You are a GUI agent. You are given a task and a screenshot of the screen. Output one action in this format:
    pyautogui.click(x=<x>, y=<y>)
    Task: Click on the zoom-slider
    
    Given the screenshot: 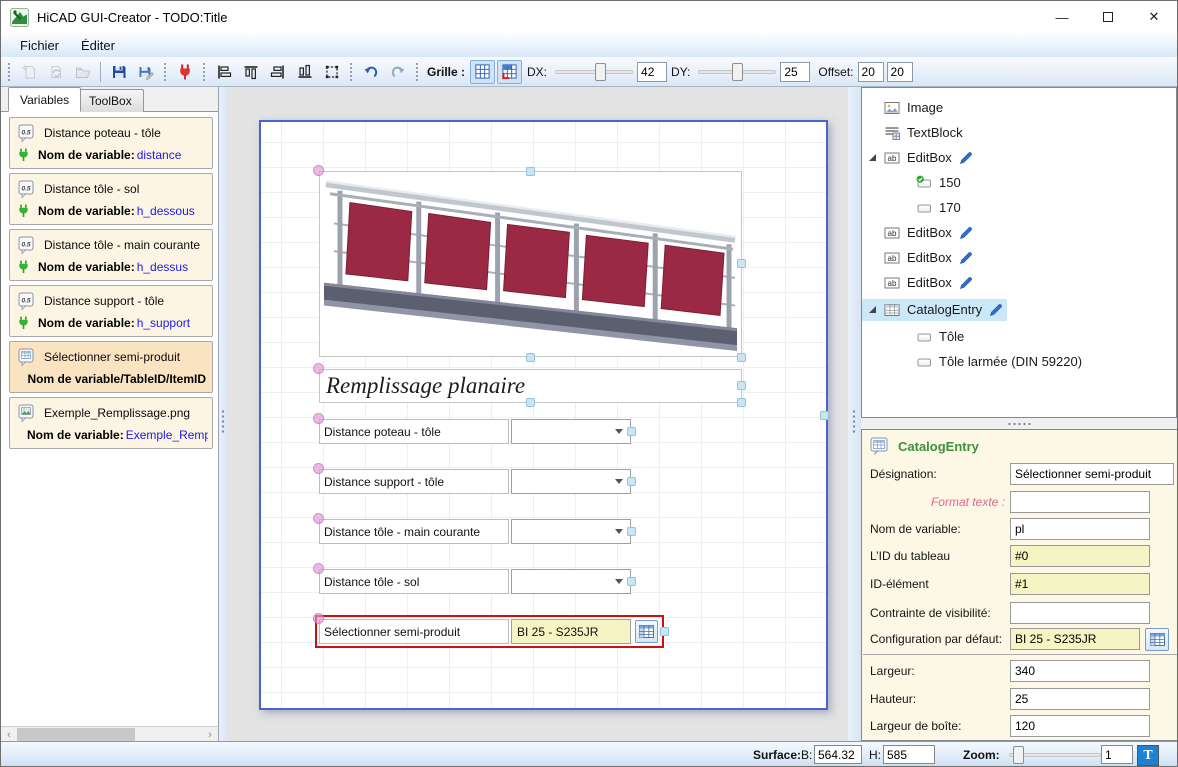 What is the action you would take?
    pyautogui.click(x=1055, y=755)
    